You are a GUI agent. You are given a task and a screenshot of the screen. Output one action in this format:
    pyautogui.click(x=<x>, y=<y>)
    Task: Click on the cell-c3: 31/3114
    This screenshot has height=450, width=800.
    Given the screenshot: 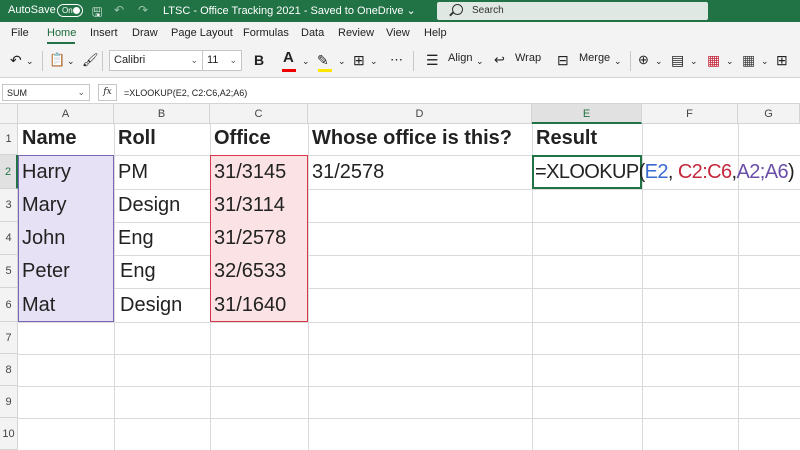 What is the action you would take?
    pyautogui.click(x=249, y=205)
    